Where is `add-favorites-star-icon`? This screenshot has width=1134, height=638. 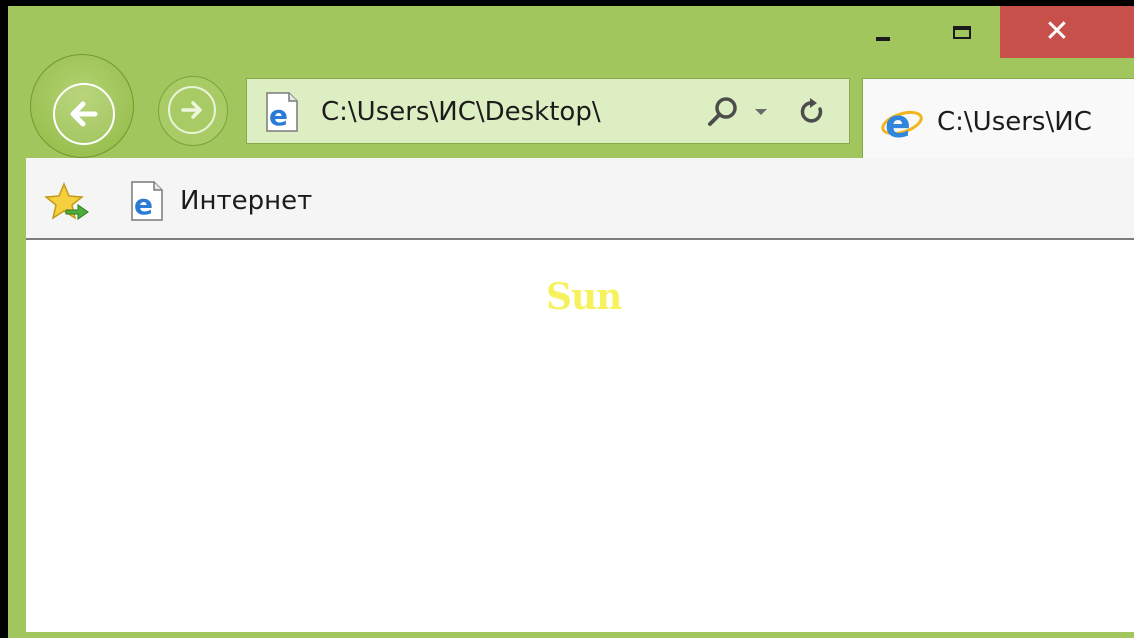
add-favorites-star-icon is located at coordinates (68, 202).